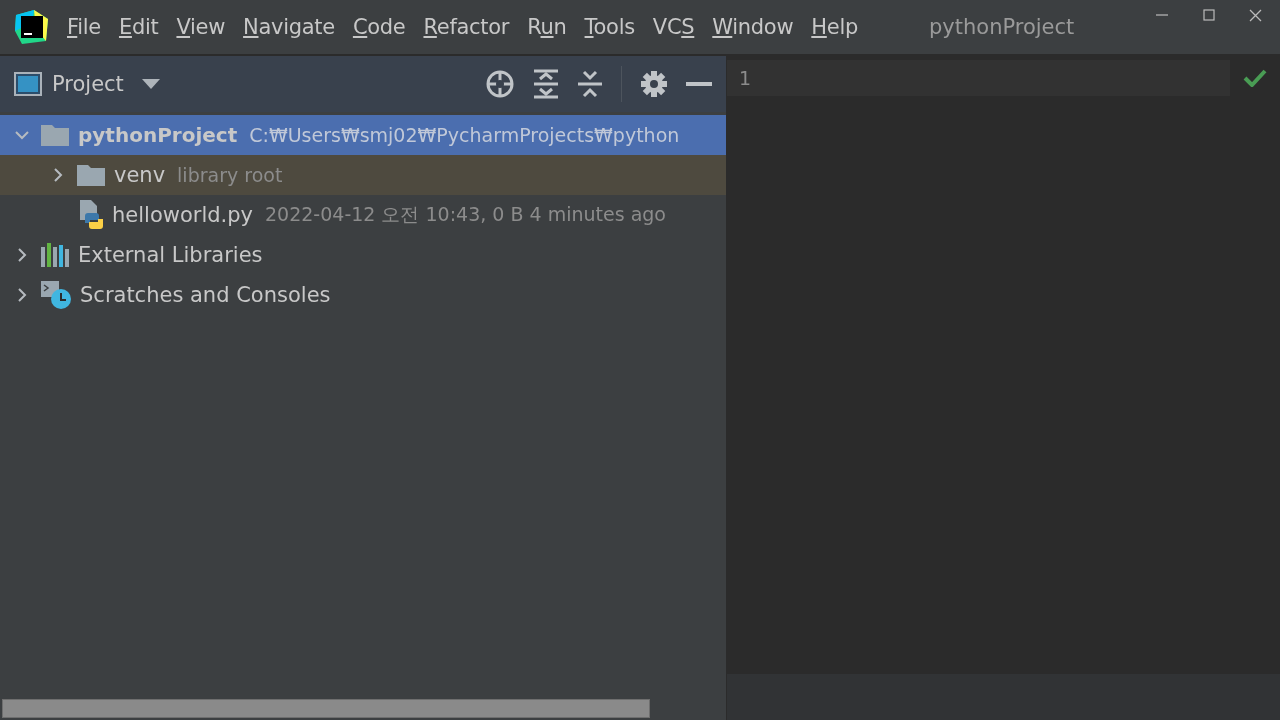 Image resolution: width=1280 pixels, height=720 pixels. I want to click on tree-item-name: External Libraries, so click(170, 255).